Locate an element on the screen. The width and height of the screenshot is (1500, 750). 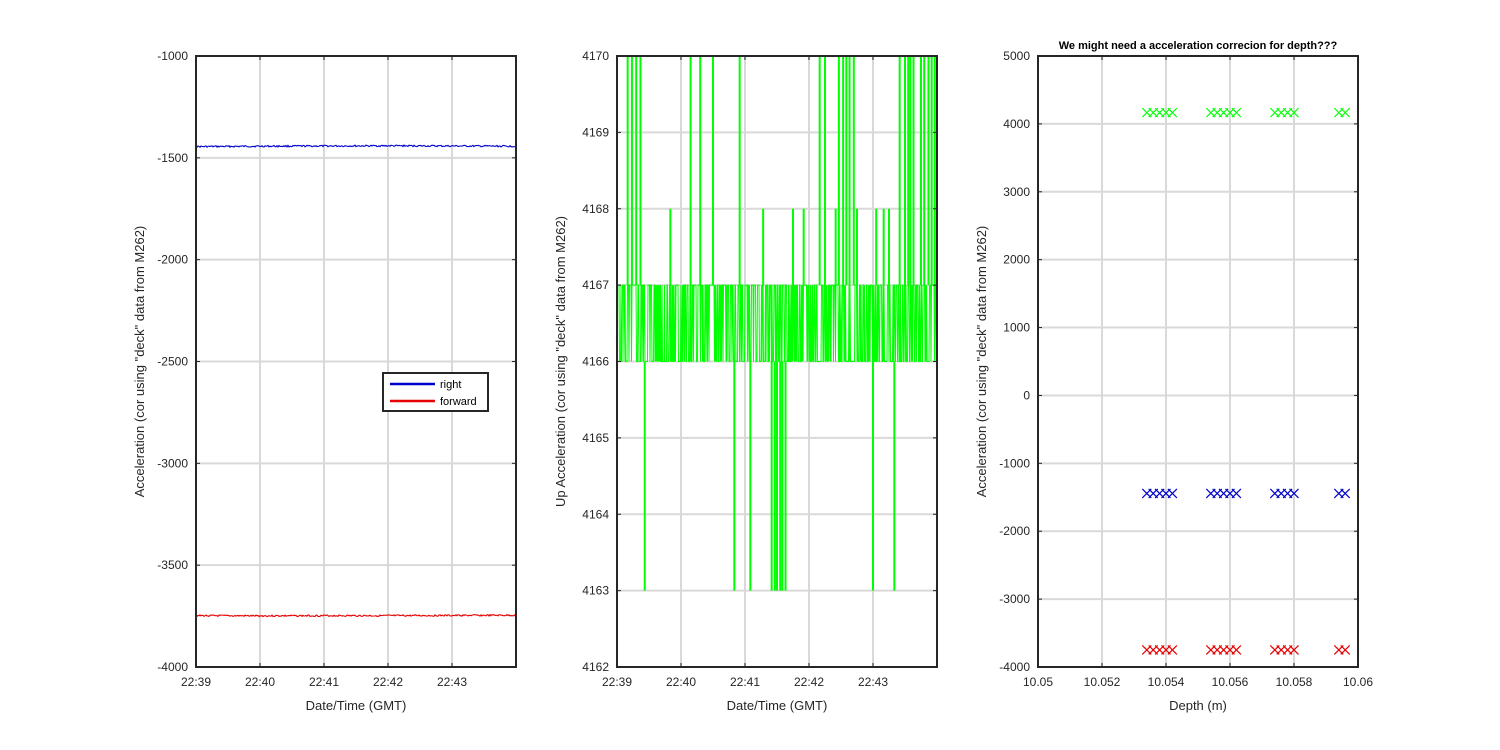
y-tick-label: 4170 is located at coordinates (595, 56).